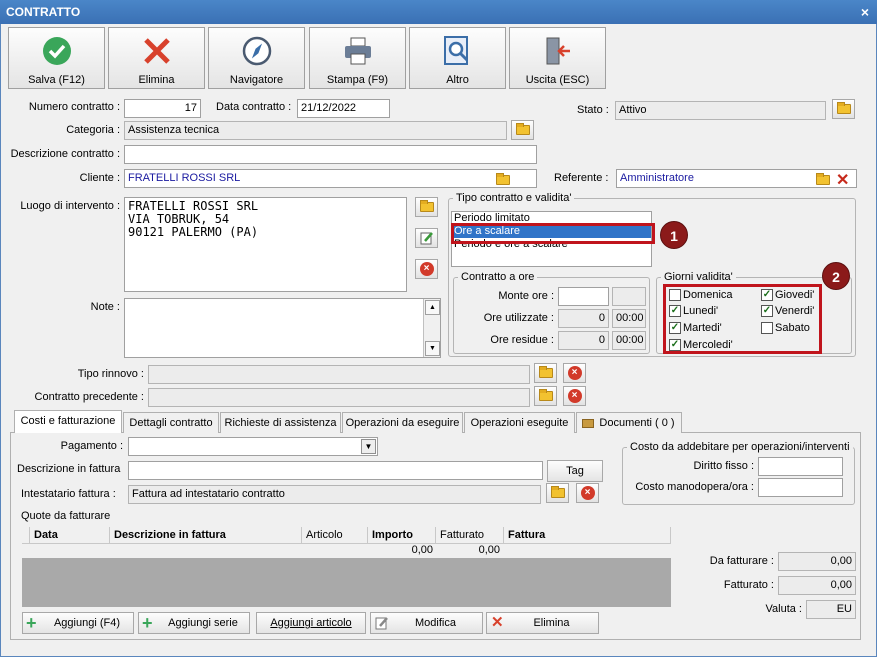  I want to click on tab-documenti: Documenti ( 0 ), so click(629, 422).